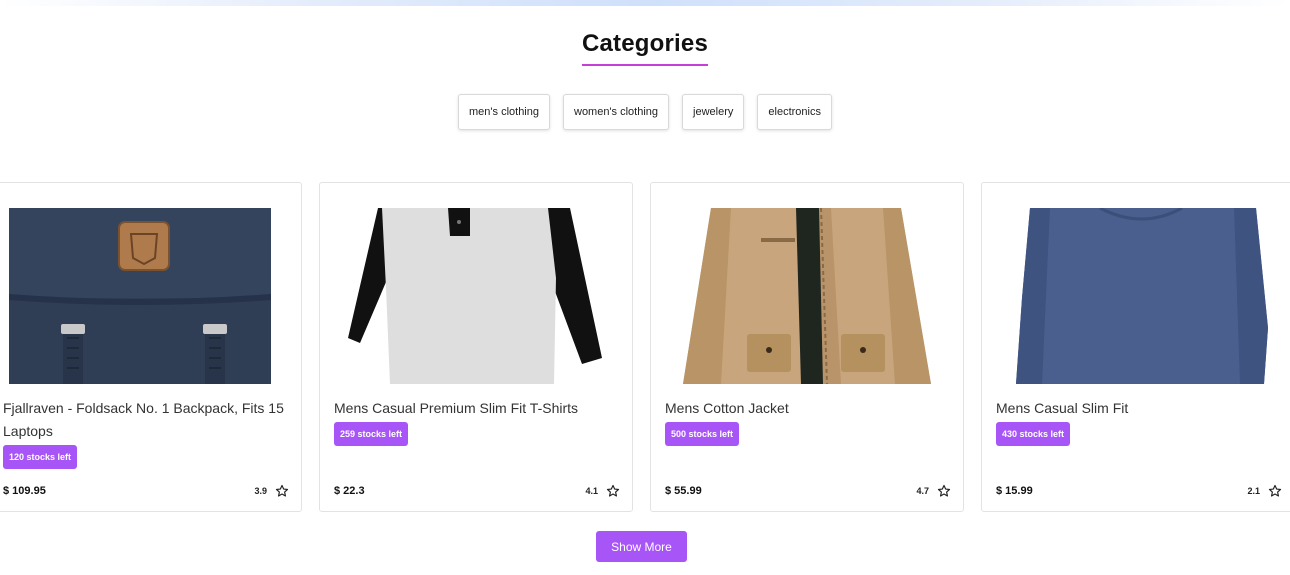  Describe the element at coordinates (1253, 491) in the screenshot. I see `rating-value: 2.1` at that location.